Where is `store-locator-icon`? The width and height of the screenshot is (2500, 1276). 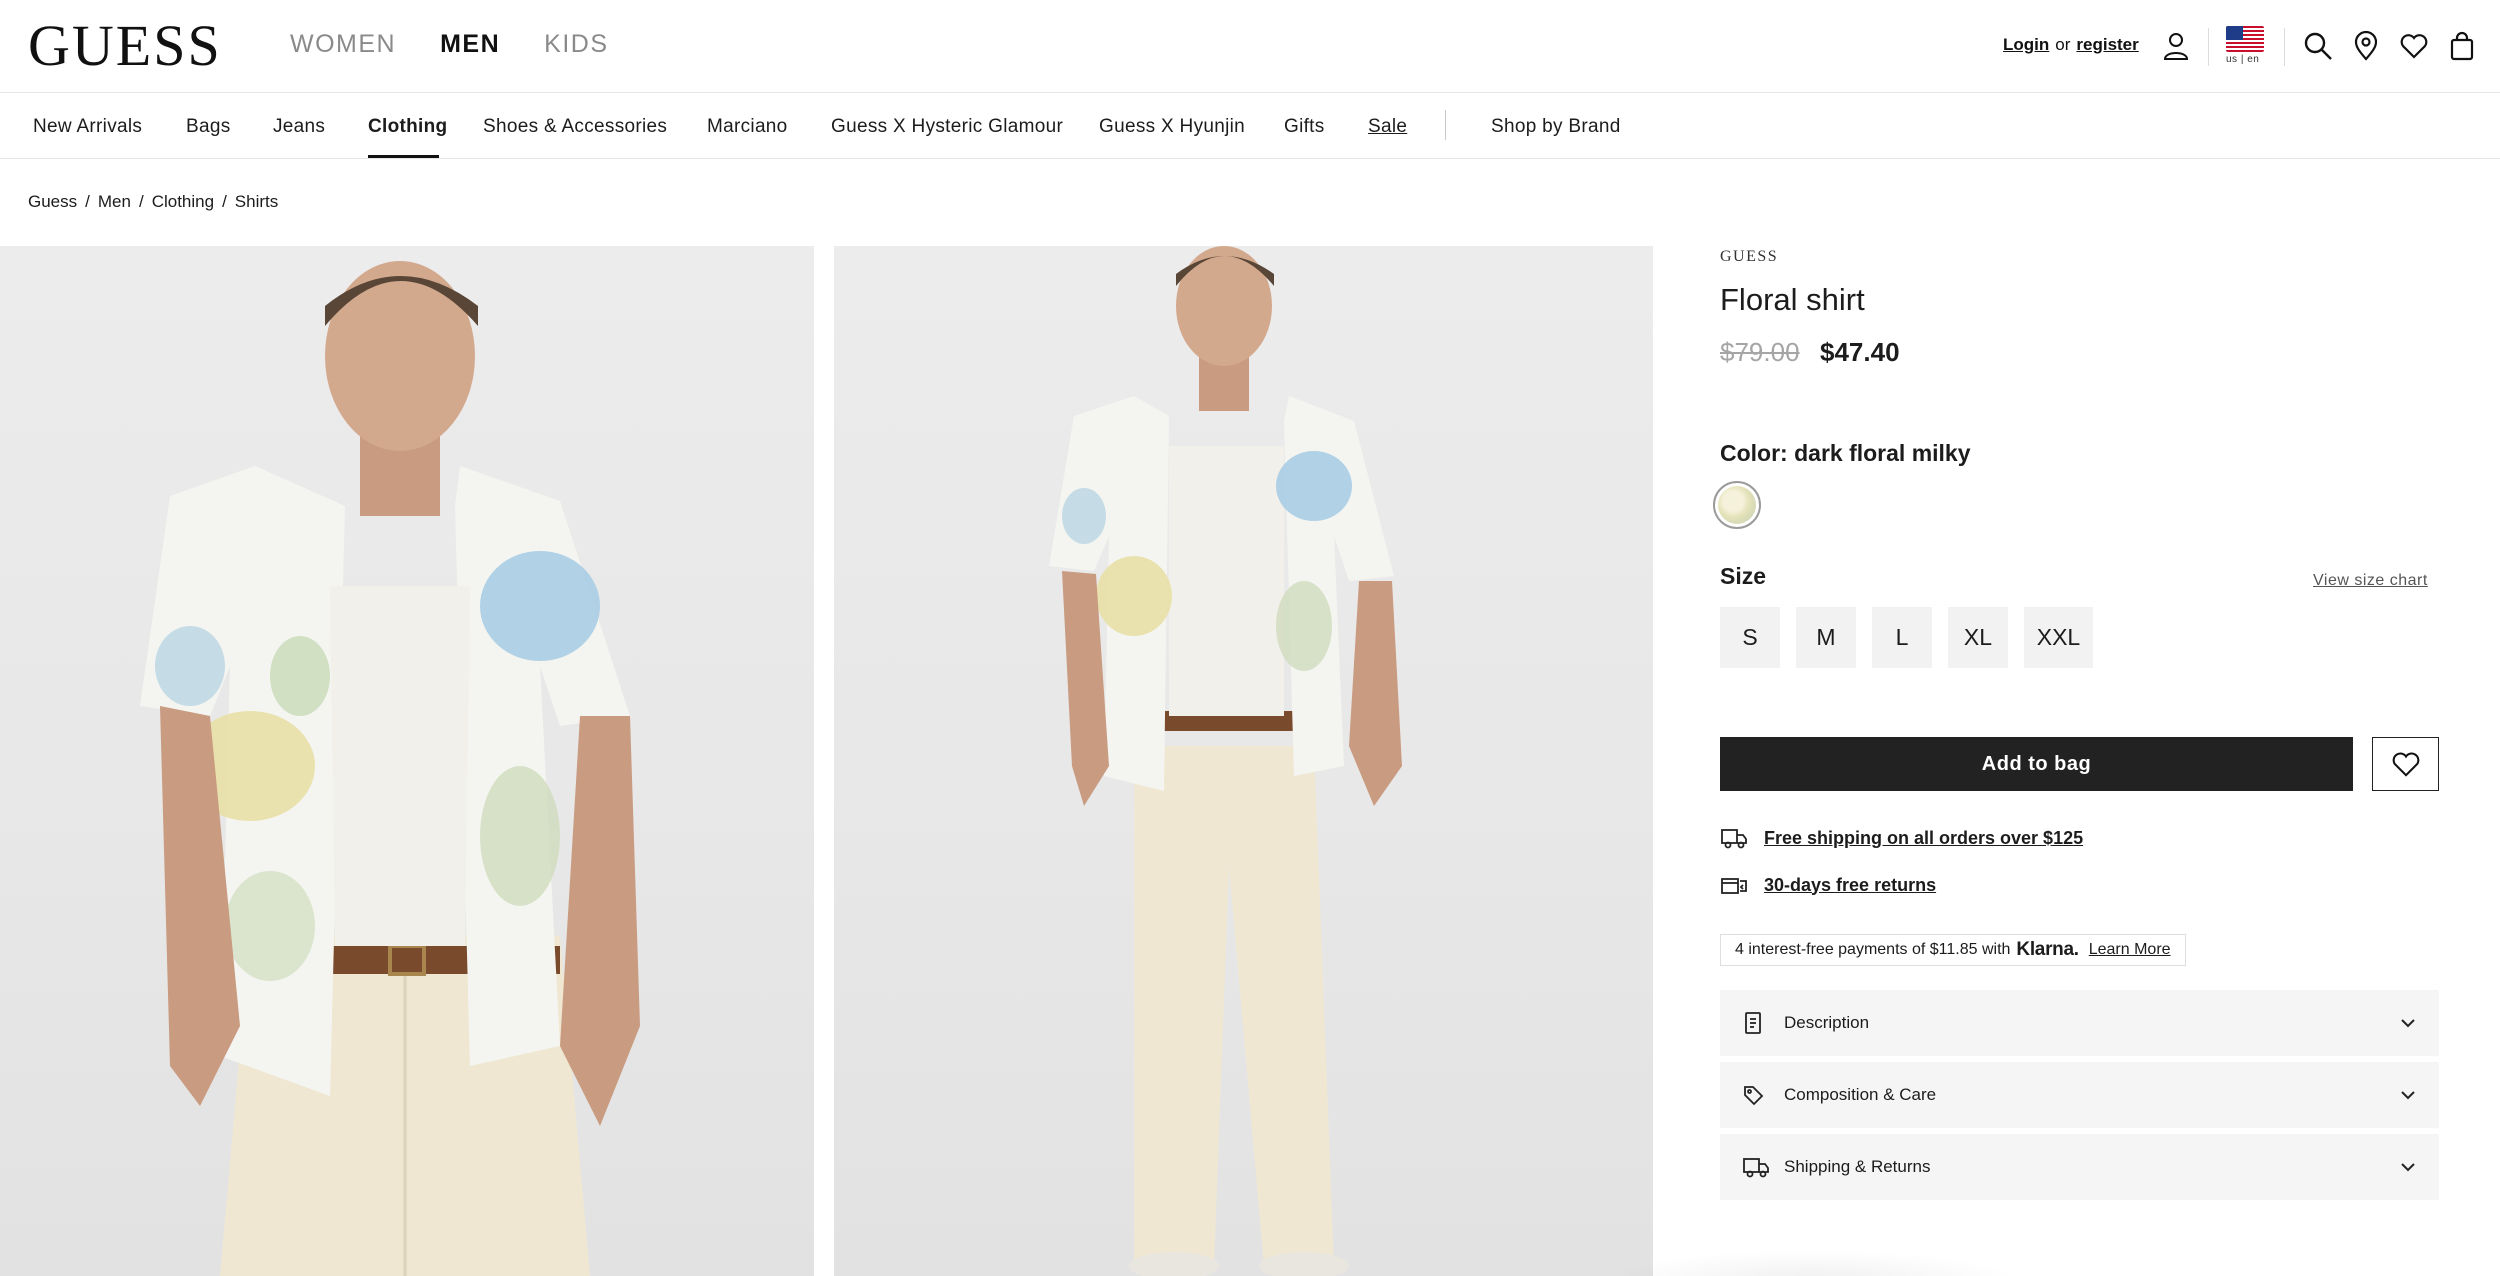 store-locator-icon is located at coordinates (2366, 46).